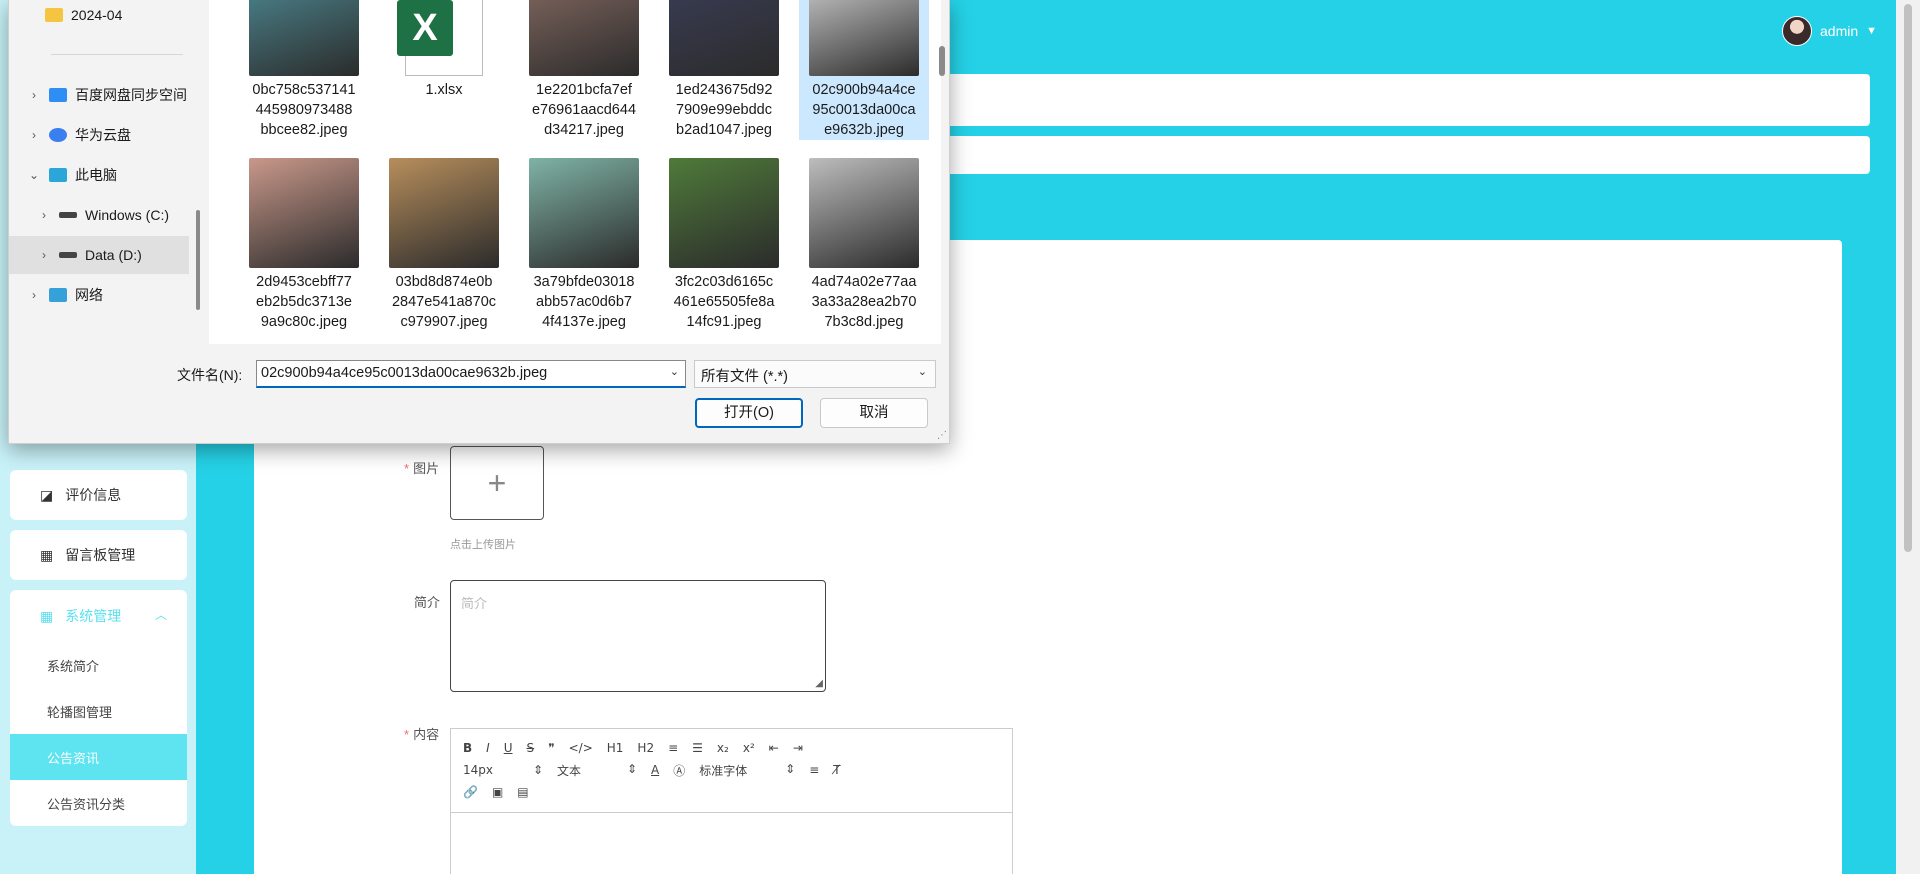 This screenshot has width=1920, height=874. What do you see at coordinates (503, 770) in the screenshot?
I see `font-size-select: 14px ⇕` at bounding box center [503, 770].